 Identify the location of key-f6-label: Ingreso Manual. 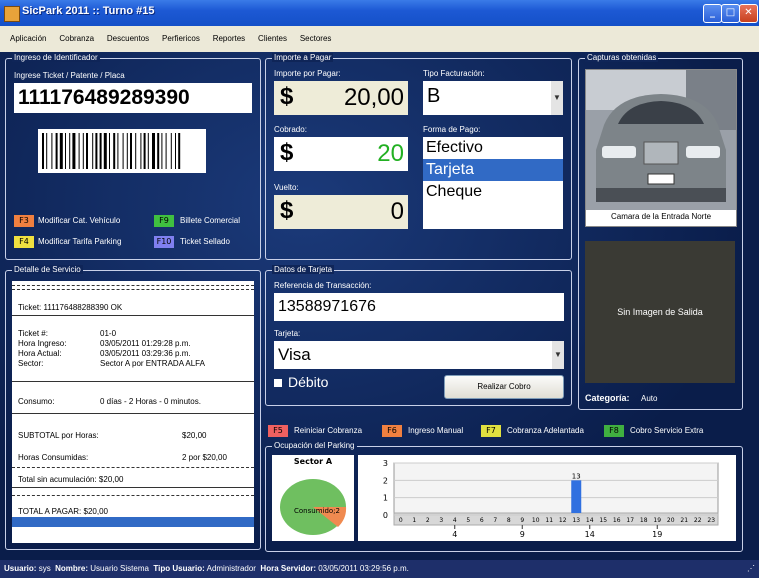
(436, 430).